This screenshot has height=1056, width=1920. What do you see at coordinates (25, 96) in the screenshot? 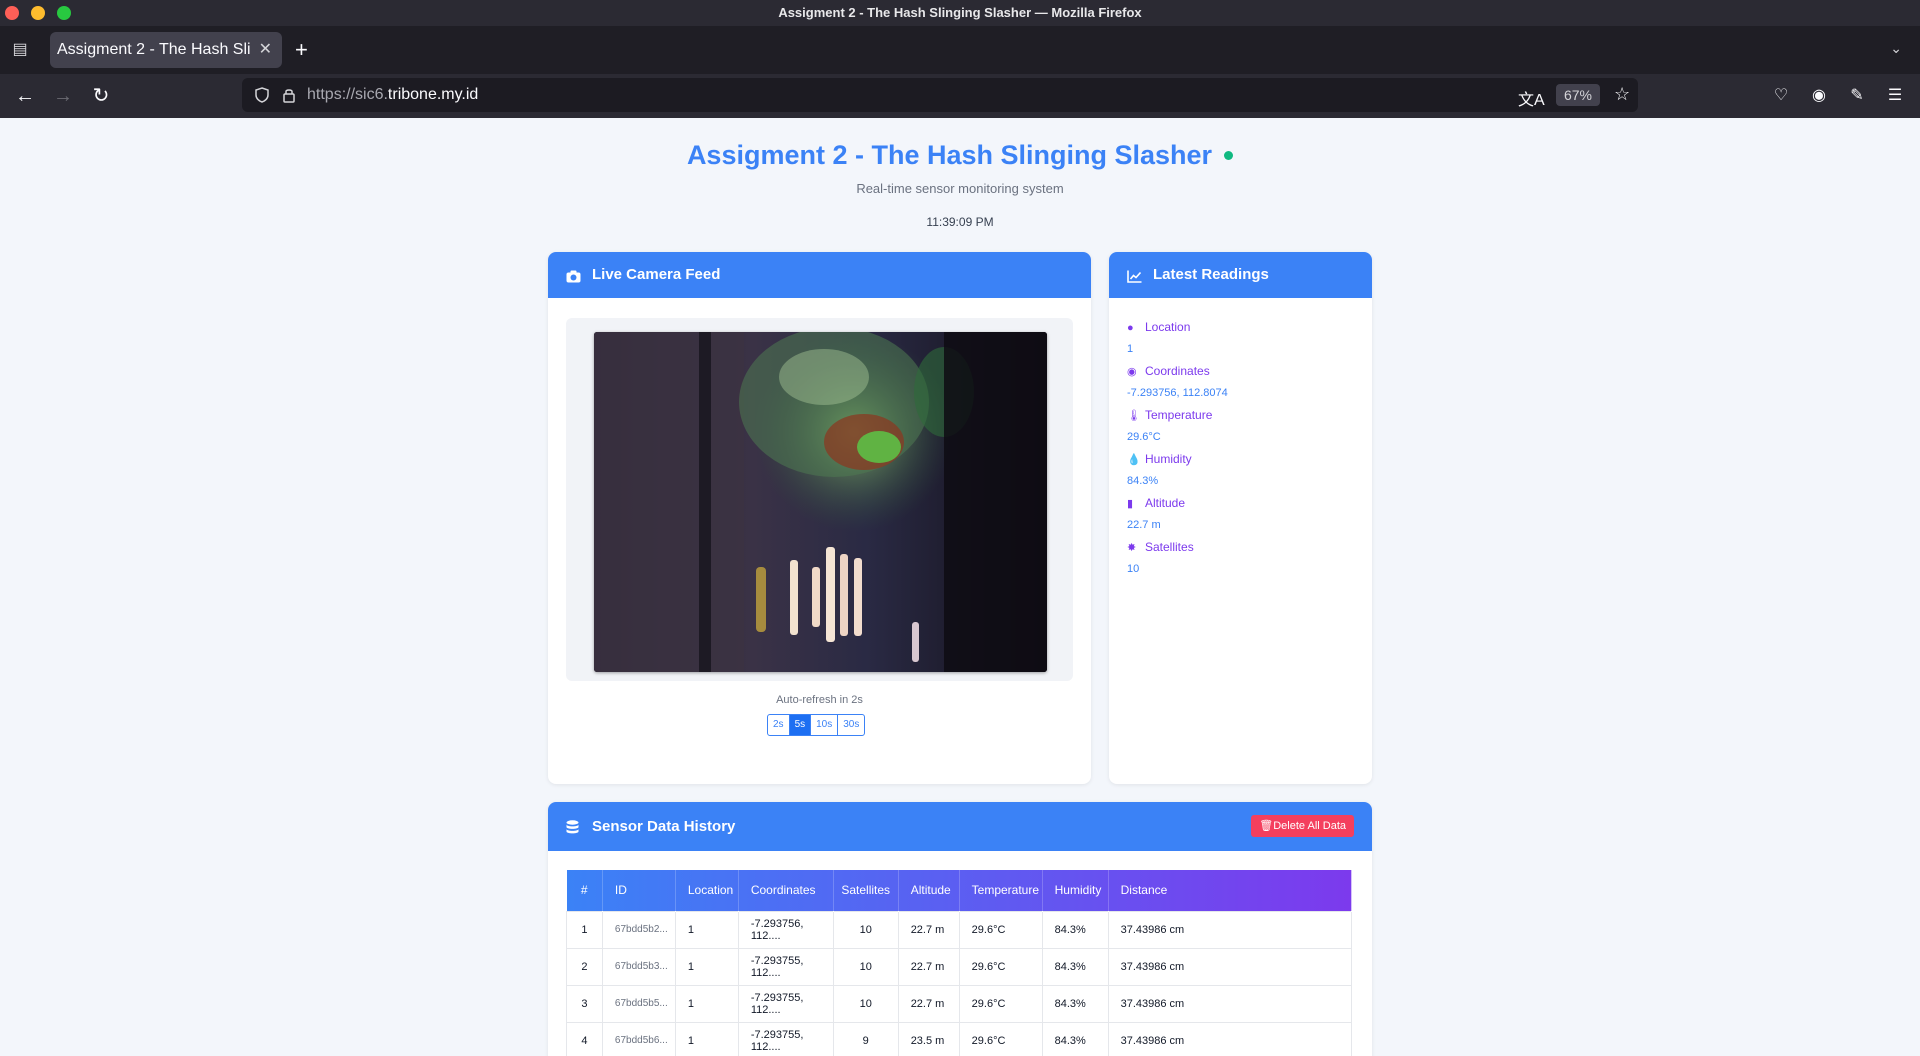
I see `back-icon: ←` at bounding box center [25, 96].